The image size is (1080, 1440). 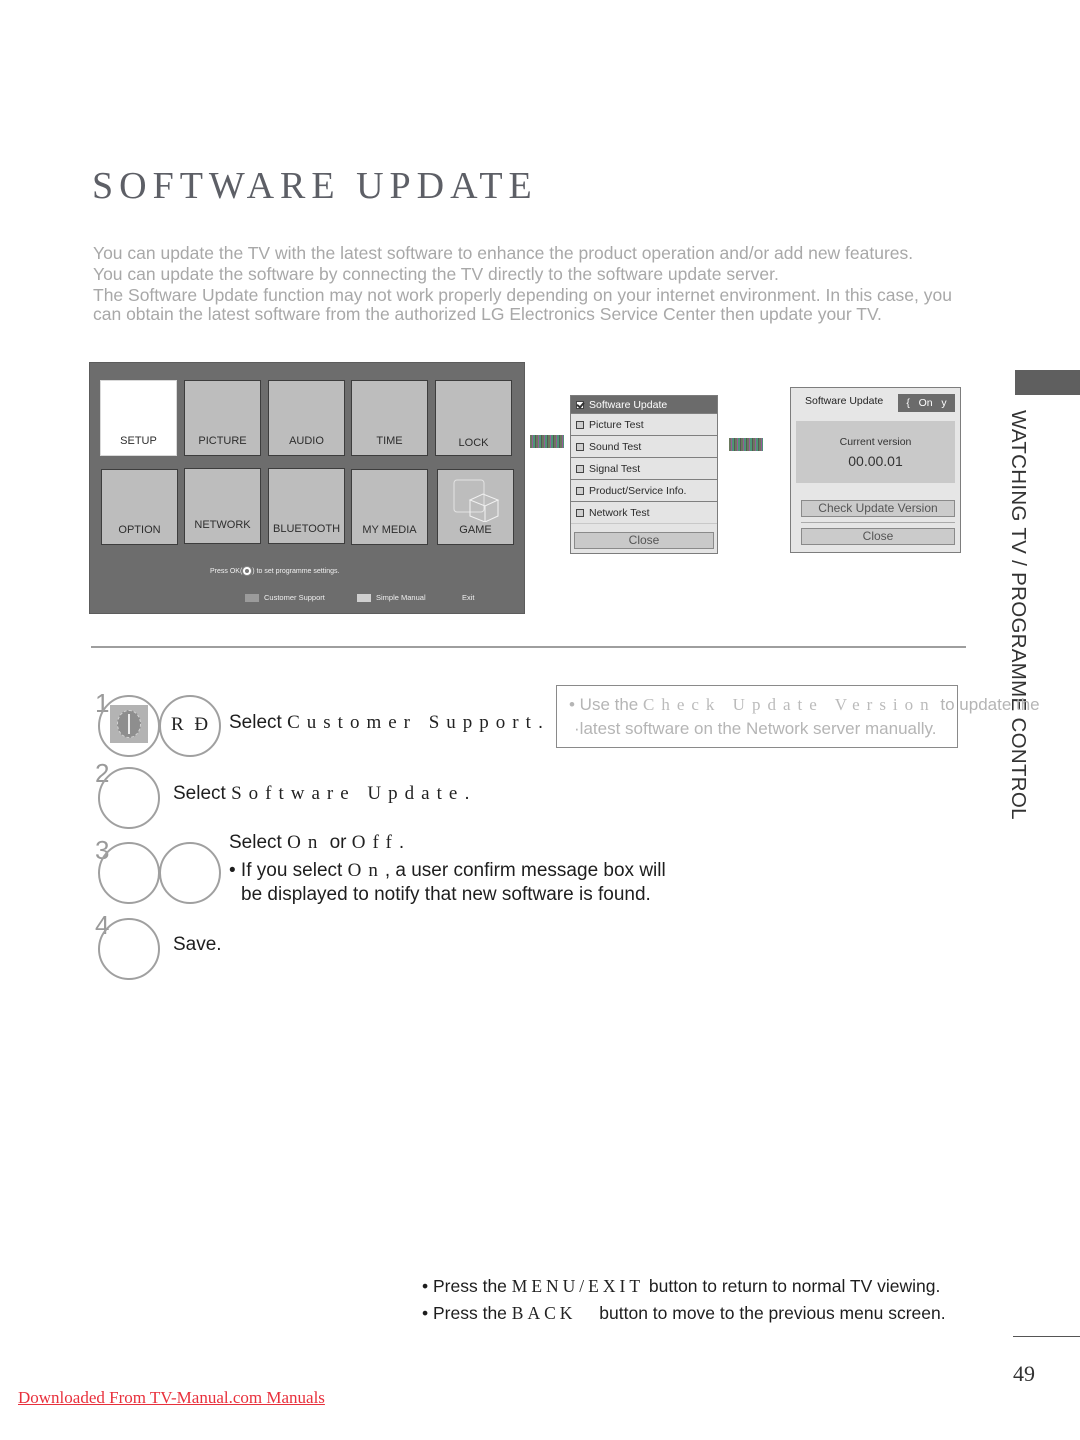 What do you see at coordinates (525, 870) in the screenshot?
I see `bullet-suffix: , a user confirm message box will` at bounding box center [525, 870].